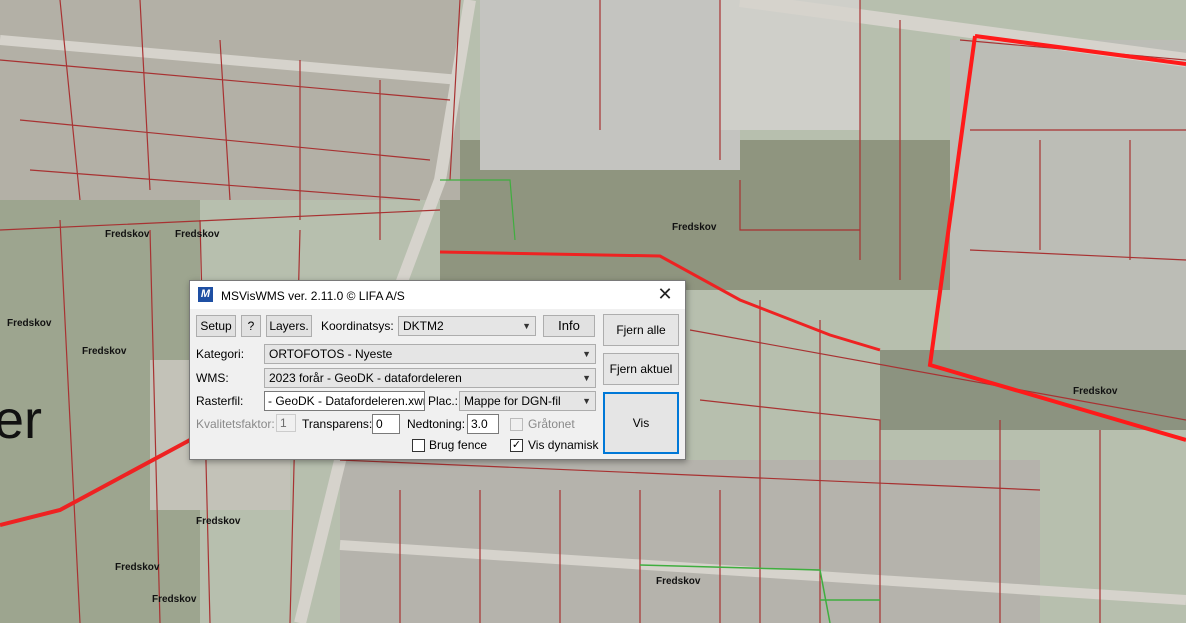  Describe the element at coordinates (365, 378) in the screenshot. I see `wms-value: 2023 forår - GeoDK - datafordeleren` at that location.